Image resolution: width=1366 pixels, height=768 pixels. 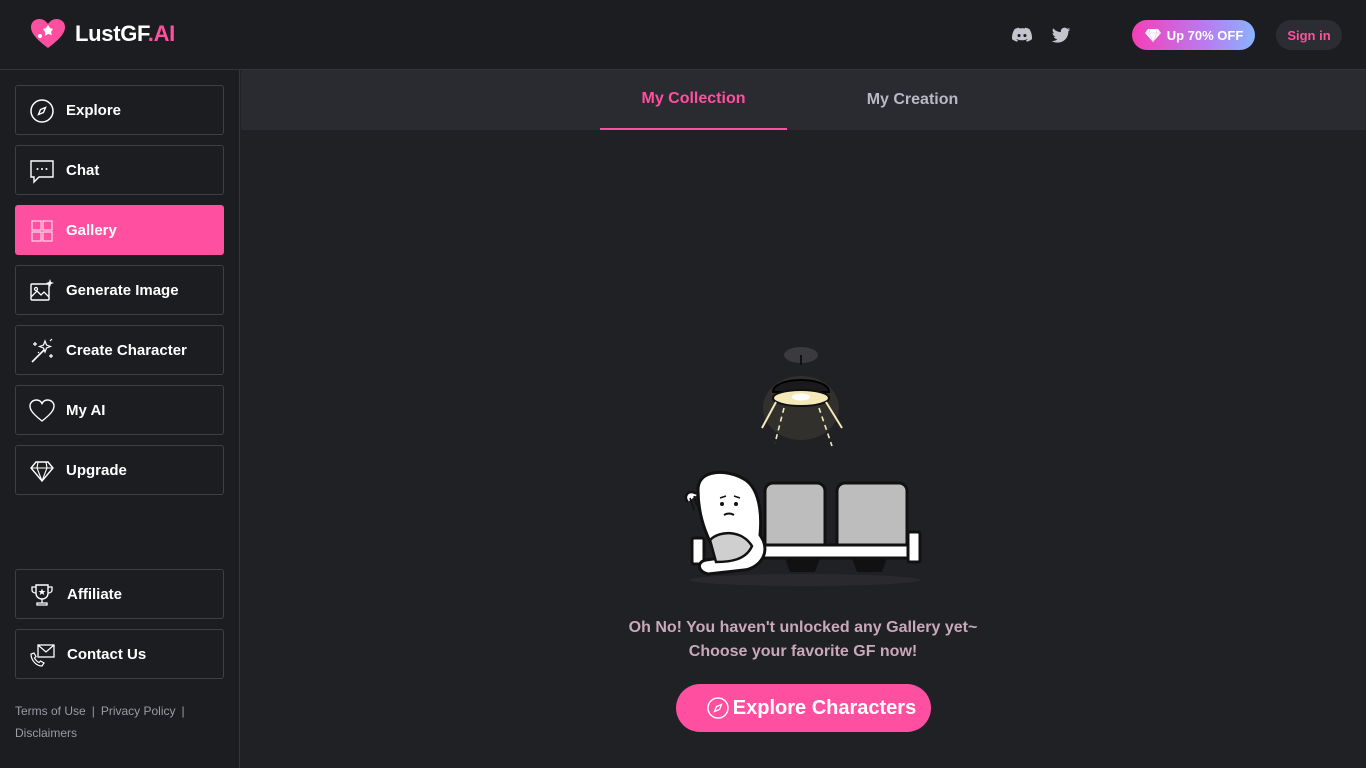 I want to click on empty-state-illustration, so click(x=803, y=466).